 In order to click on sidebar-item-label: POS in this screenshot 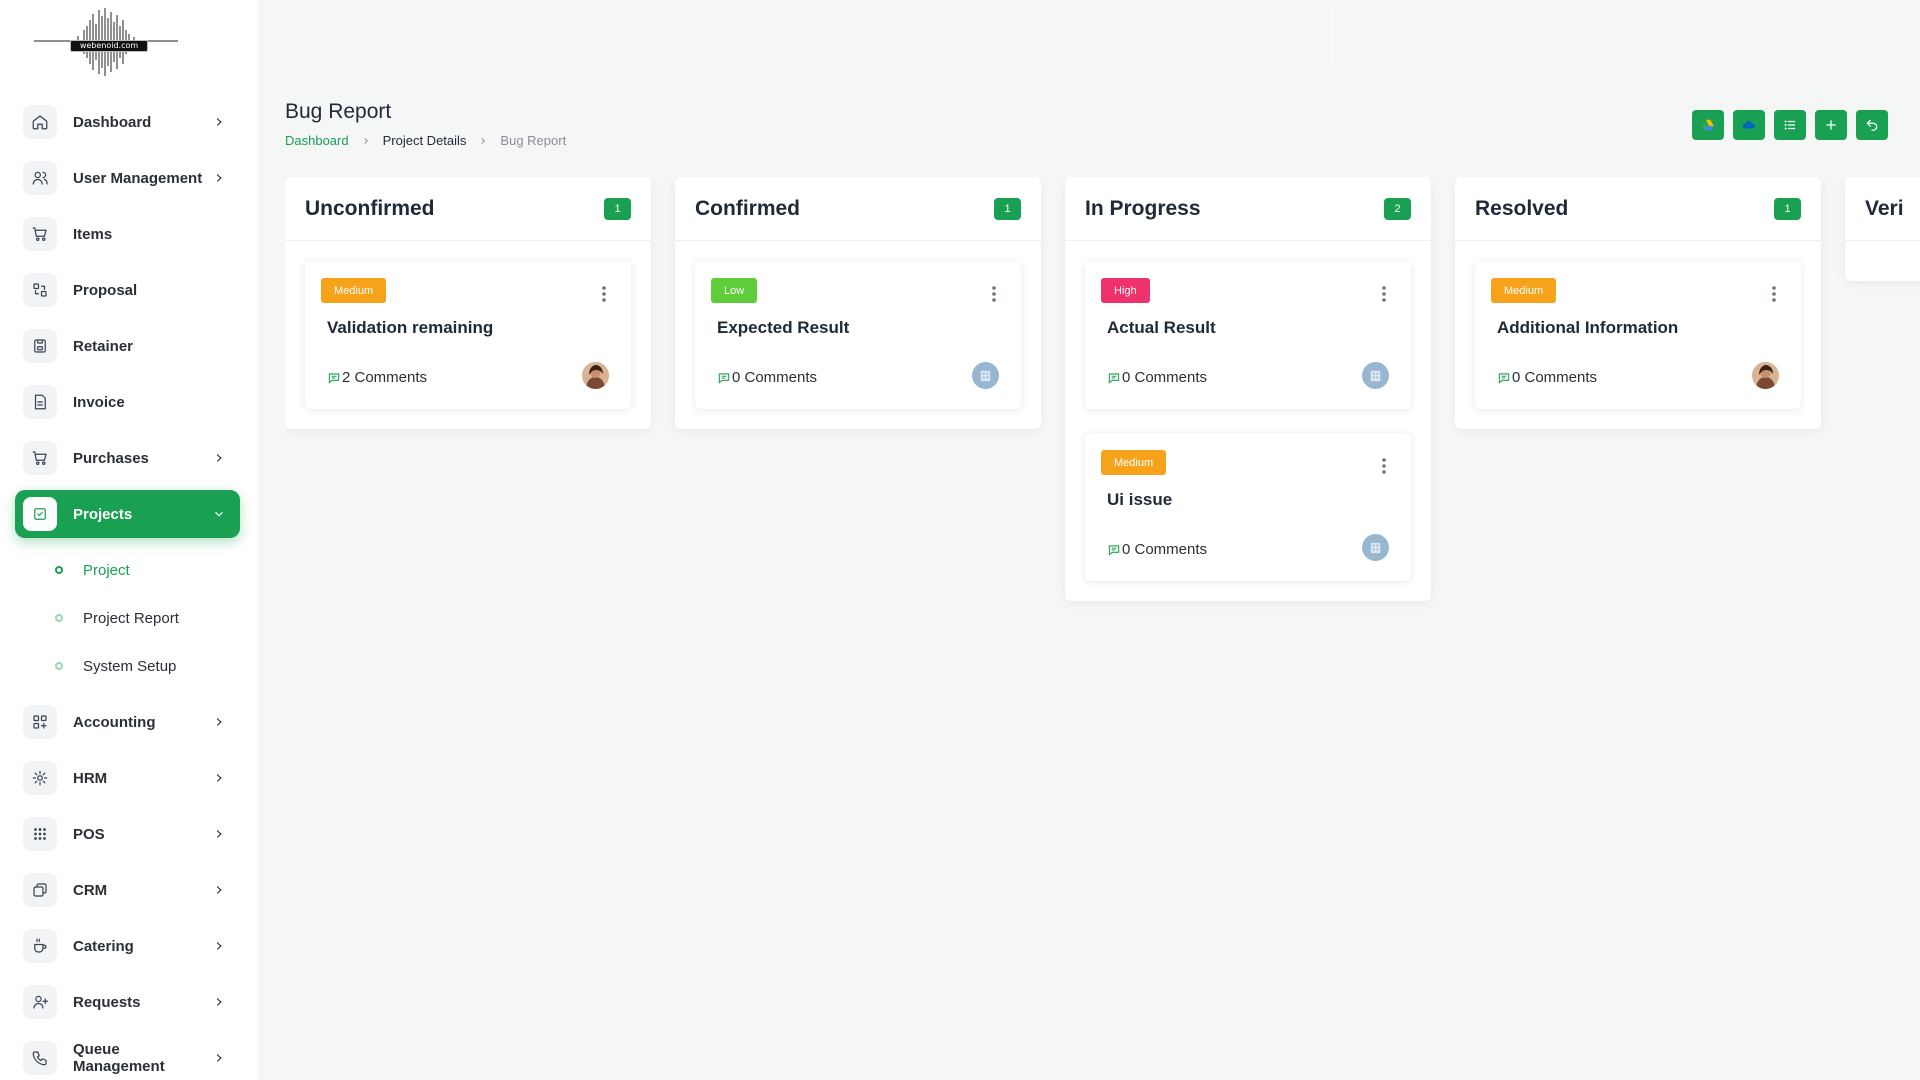, I will do `click(89, 834)`.